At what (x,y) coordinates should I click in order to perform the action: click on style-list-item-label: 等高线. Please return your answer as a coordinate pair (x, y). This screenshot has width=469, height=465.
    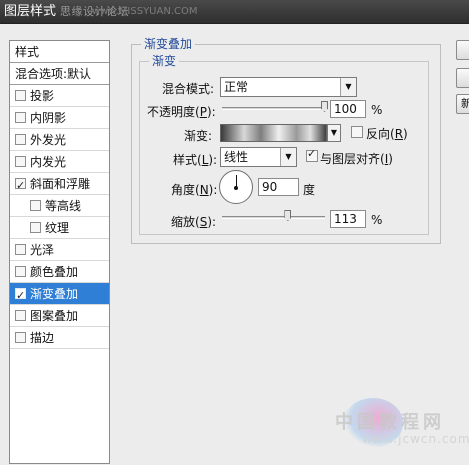
    Looking at the image, I should click on (63, 206).